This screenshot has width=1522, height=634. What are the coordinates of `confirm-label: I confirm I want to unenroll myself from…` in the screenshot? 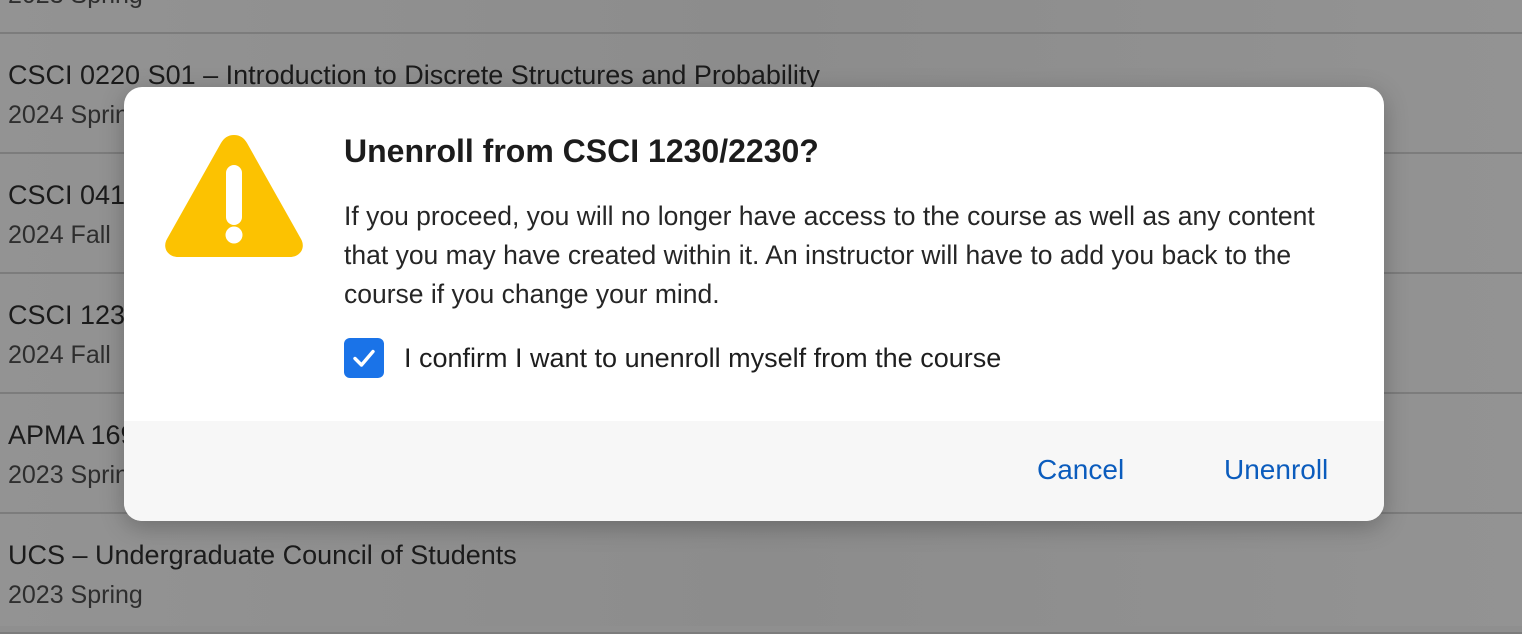 It's located at (702, 358).